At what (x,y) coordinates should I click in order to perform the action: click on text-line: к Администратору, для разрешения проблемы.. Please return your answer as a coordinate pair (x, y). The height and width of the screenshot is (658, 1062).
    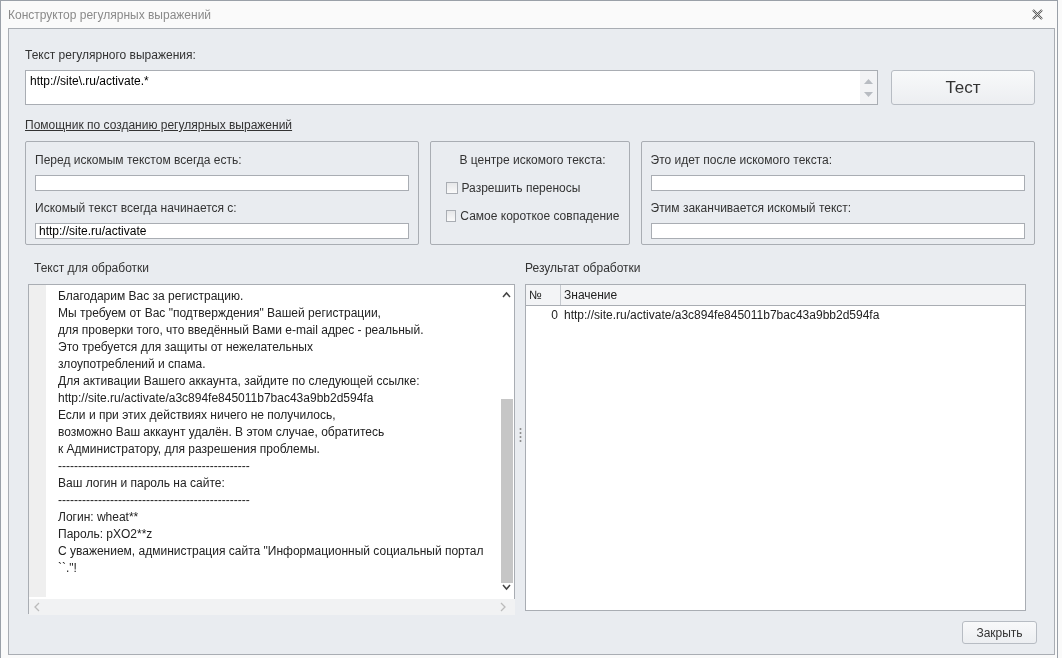
    Looking at the image, I should click on (189, 449).